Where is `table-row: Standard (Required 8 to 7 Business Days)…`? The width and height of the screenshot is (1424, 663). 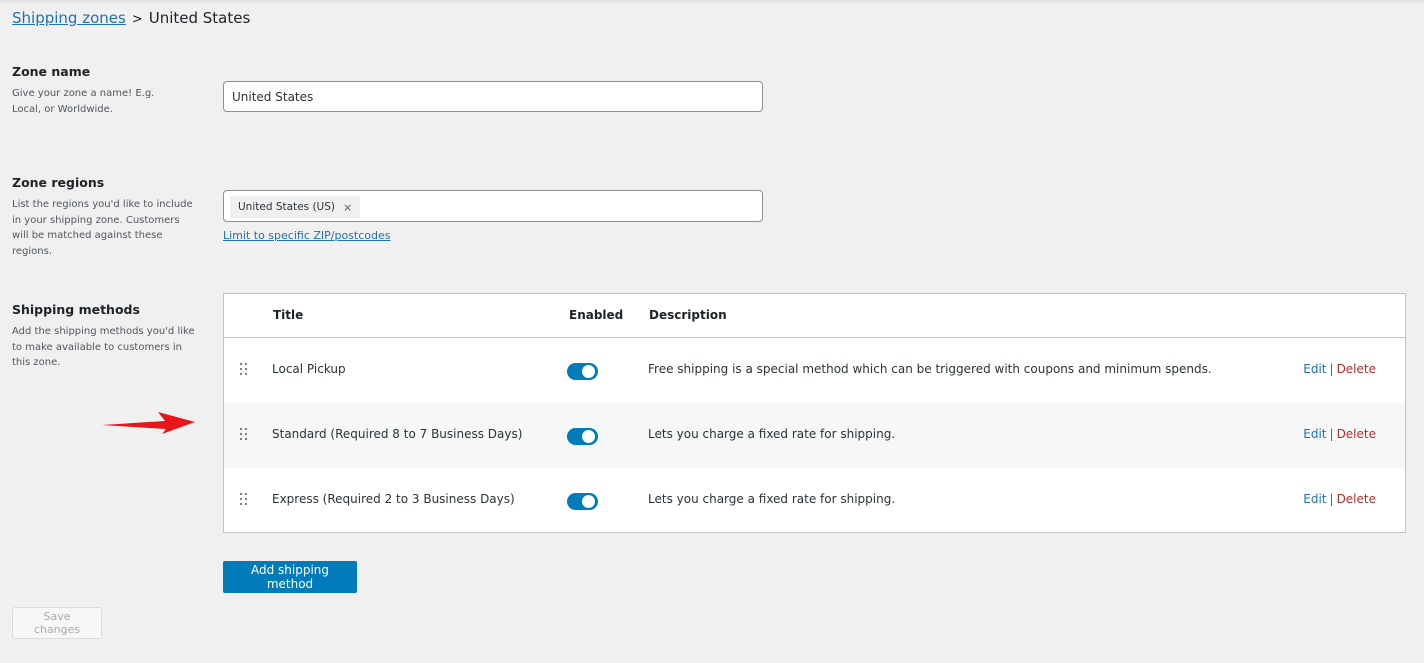 table-row: Standard (Required 8 to 7 Business Days)… is located at coordinates (814, 435).